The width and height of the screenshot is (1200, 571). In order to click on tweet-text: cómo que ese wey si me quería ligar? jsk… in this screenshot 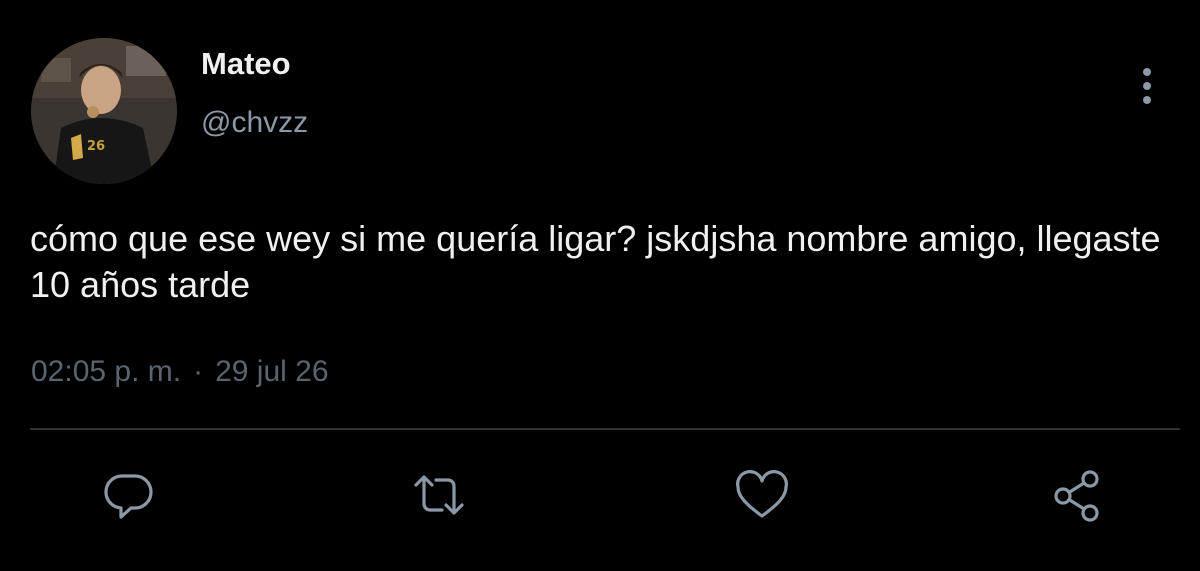, I will do `click(595, 261)`.